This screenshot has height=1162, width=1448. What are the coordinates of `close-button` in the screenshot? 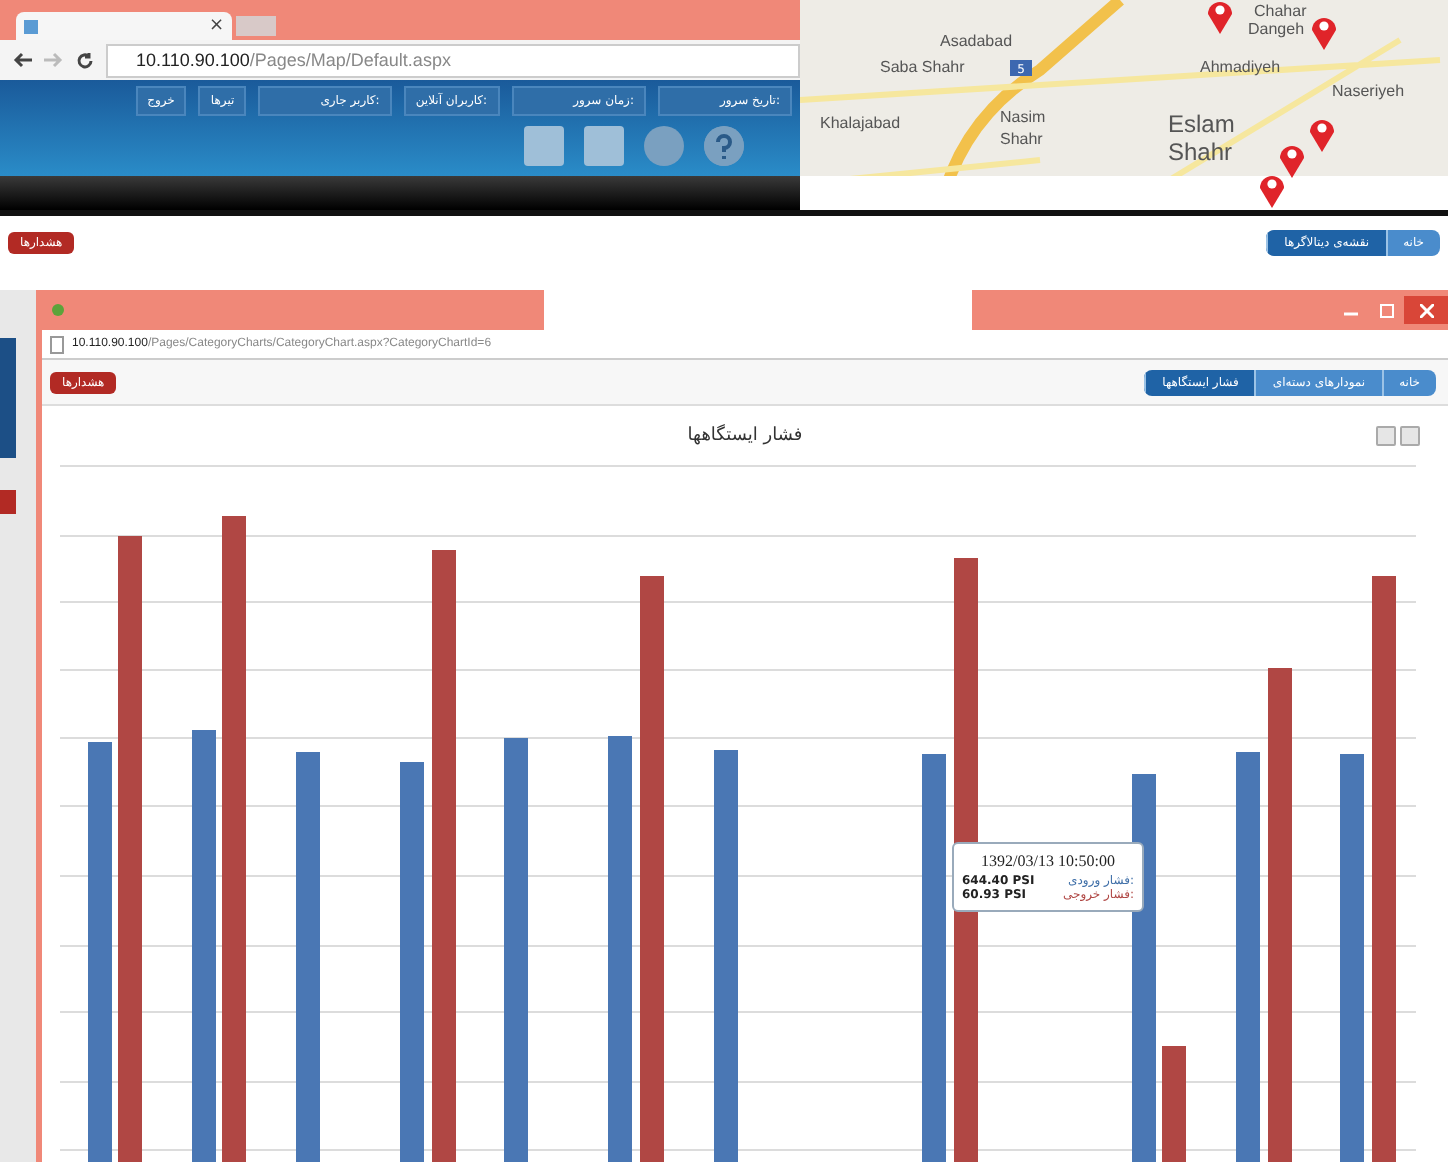 It's located at (1426, 310).